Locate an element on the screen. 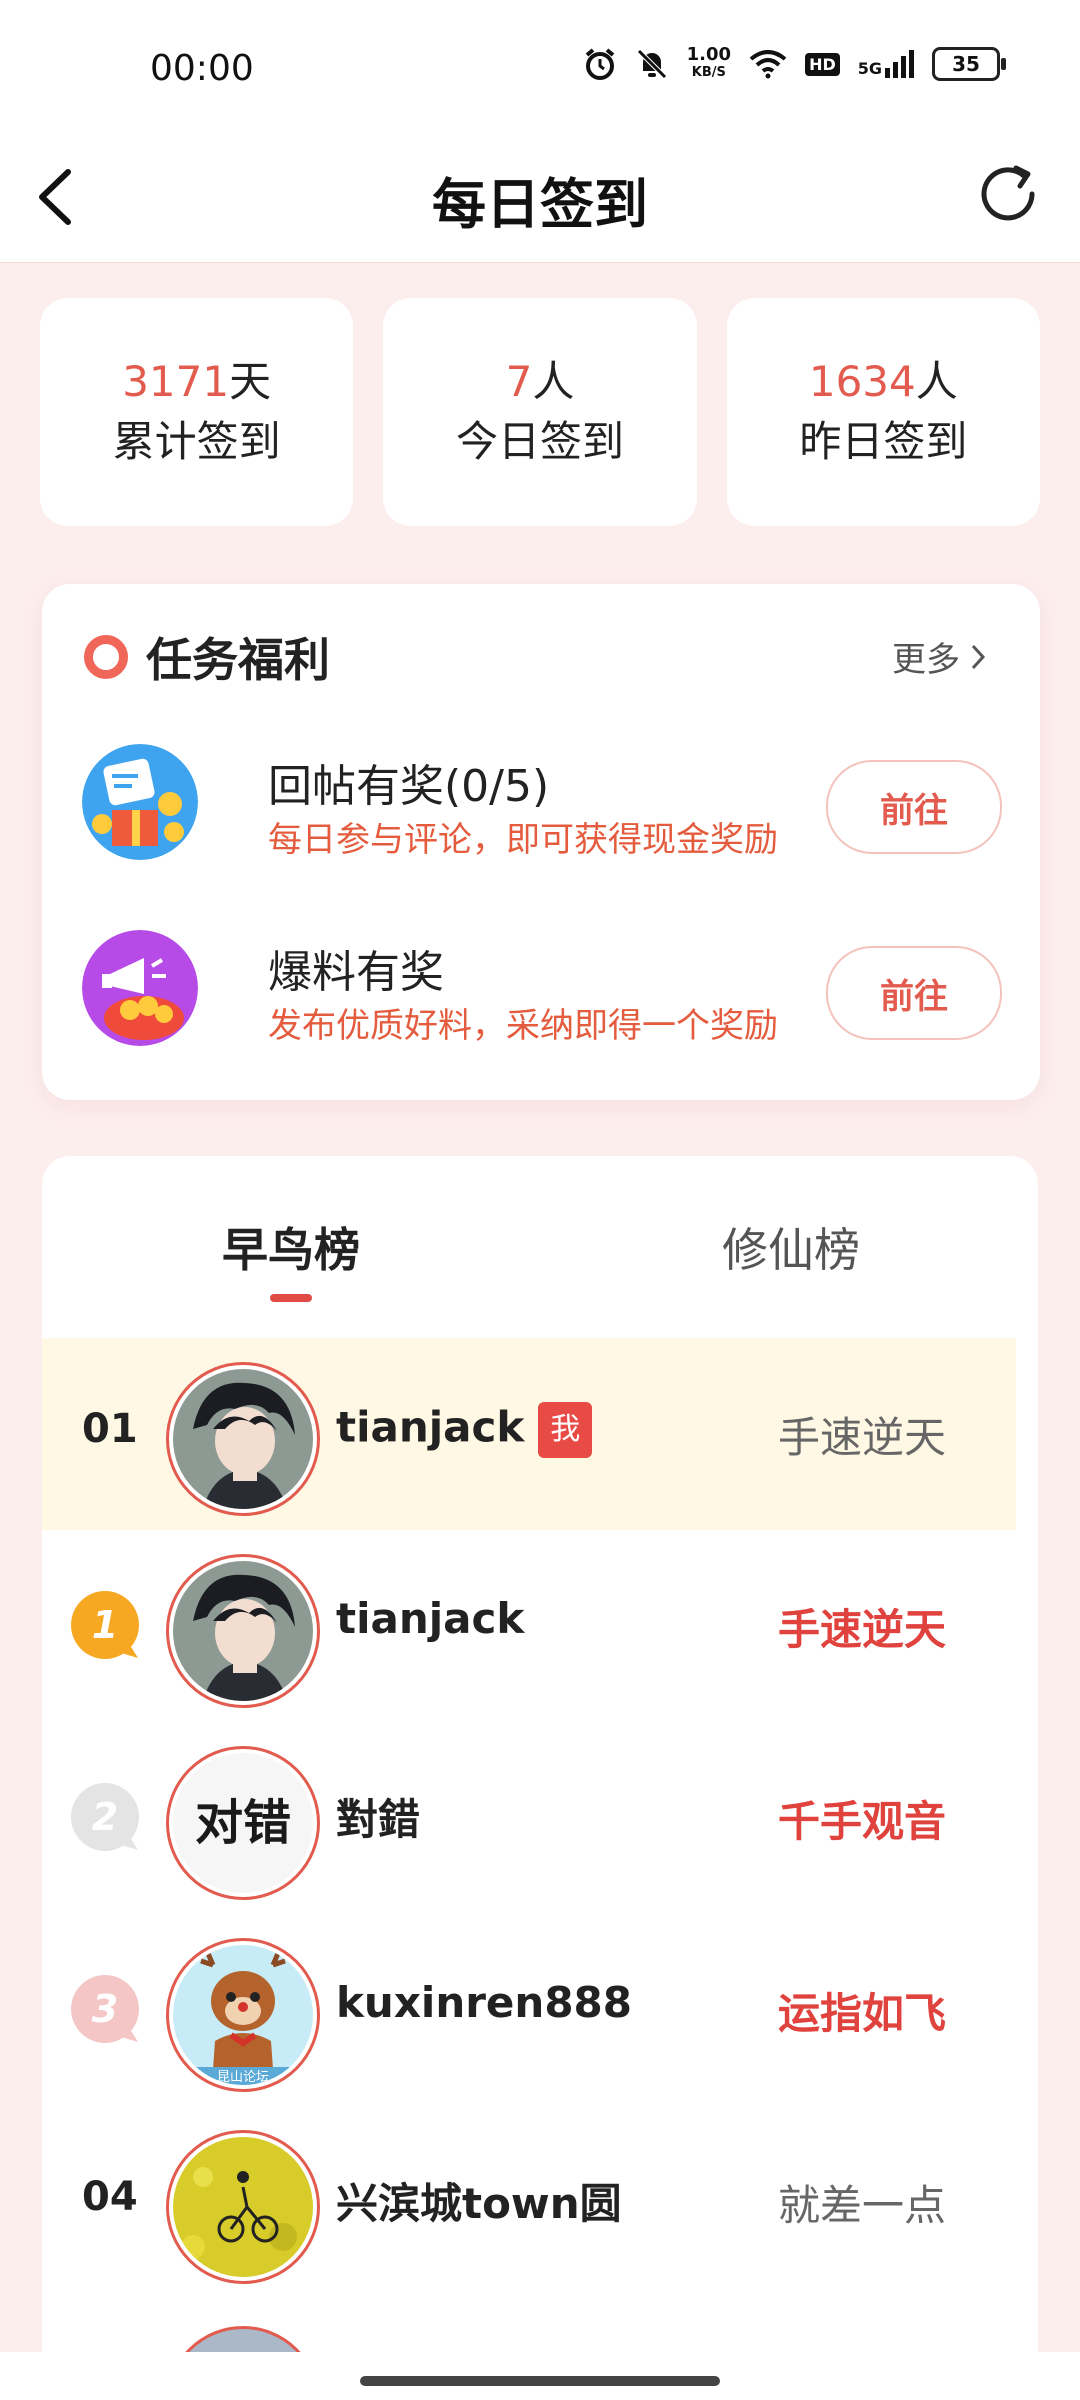 This screenshot has height=2400, width=1080. rank-row: 04 兴滨城town圆 就差一点 is located at coordinates (529, 2202).